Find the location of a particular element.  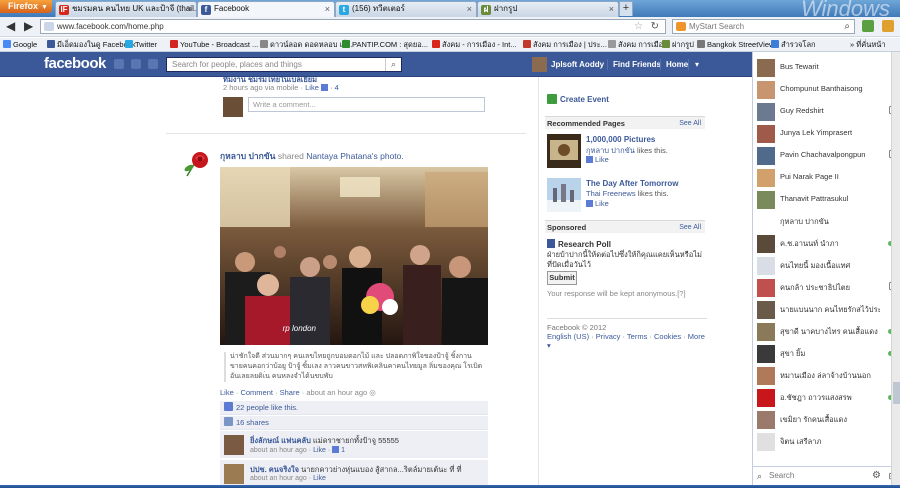

gear-icon: ⚙ is located at coordinates (876, 476).